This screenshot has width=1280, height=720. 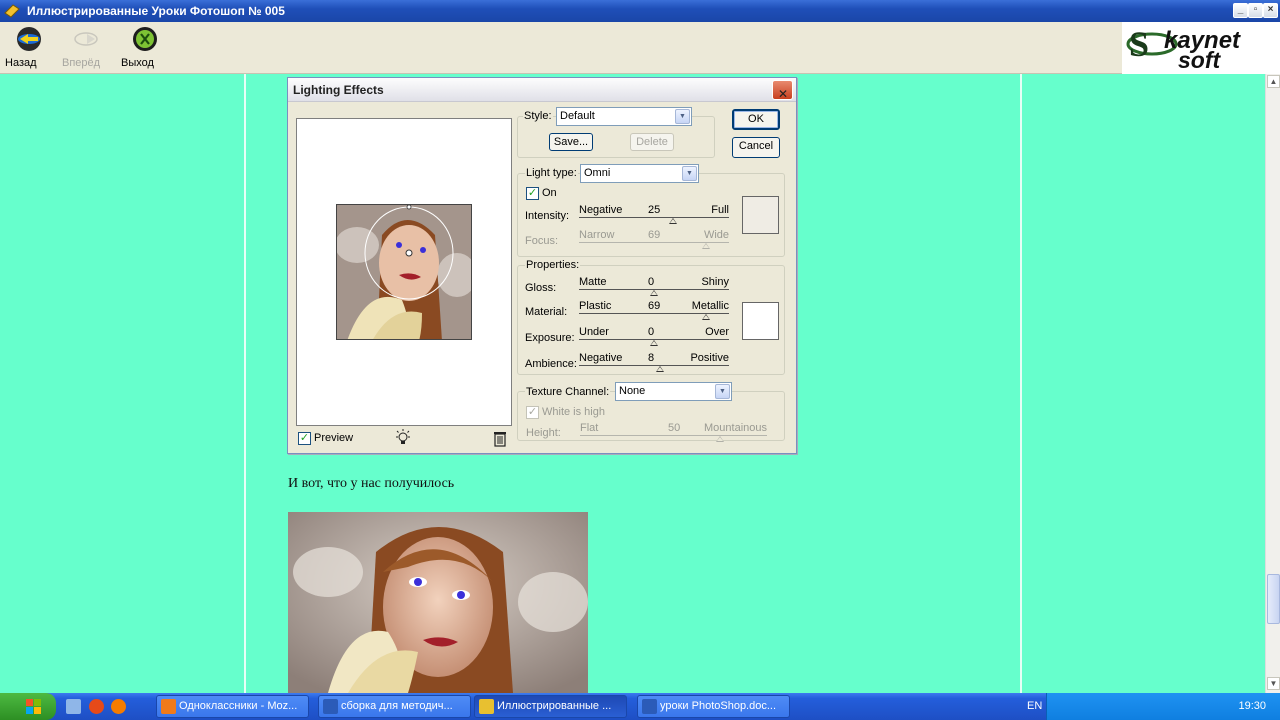 What do you see at coordinates (541, 288) in the screenshot?
I see `gloss-label: Gloss:` at bounding box center [541, 288].